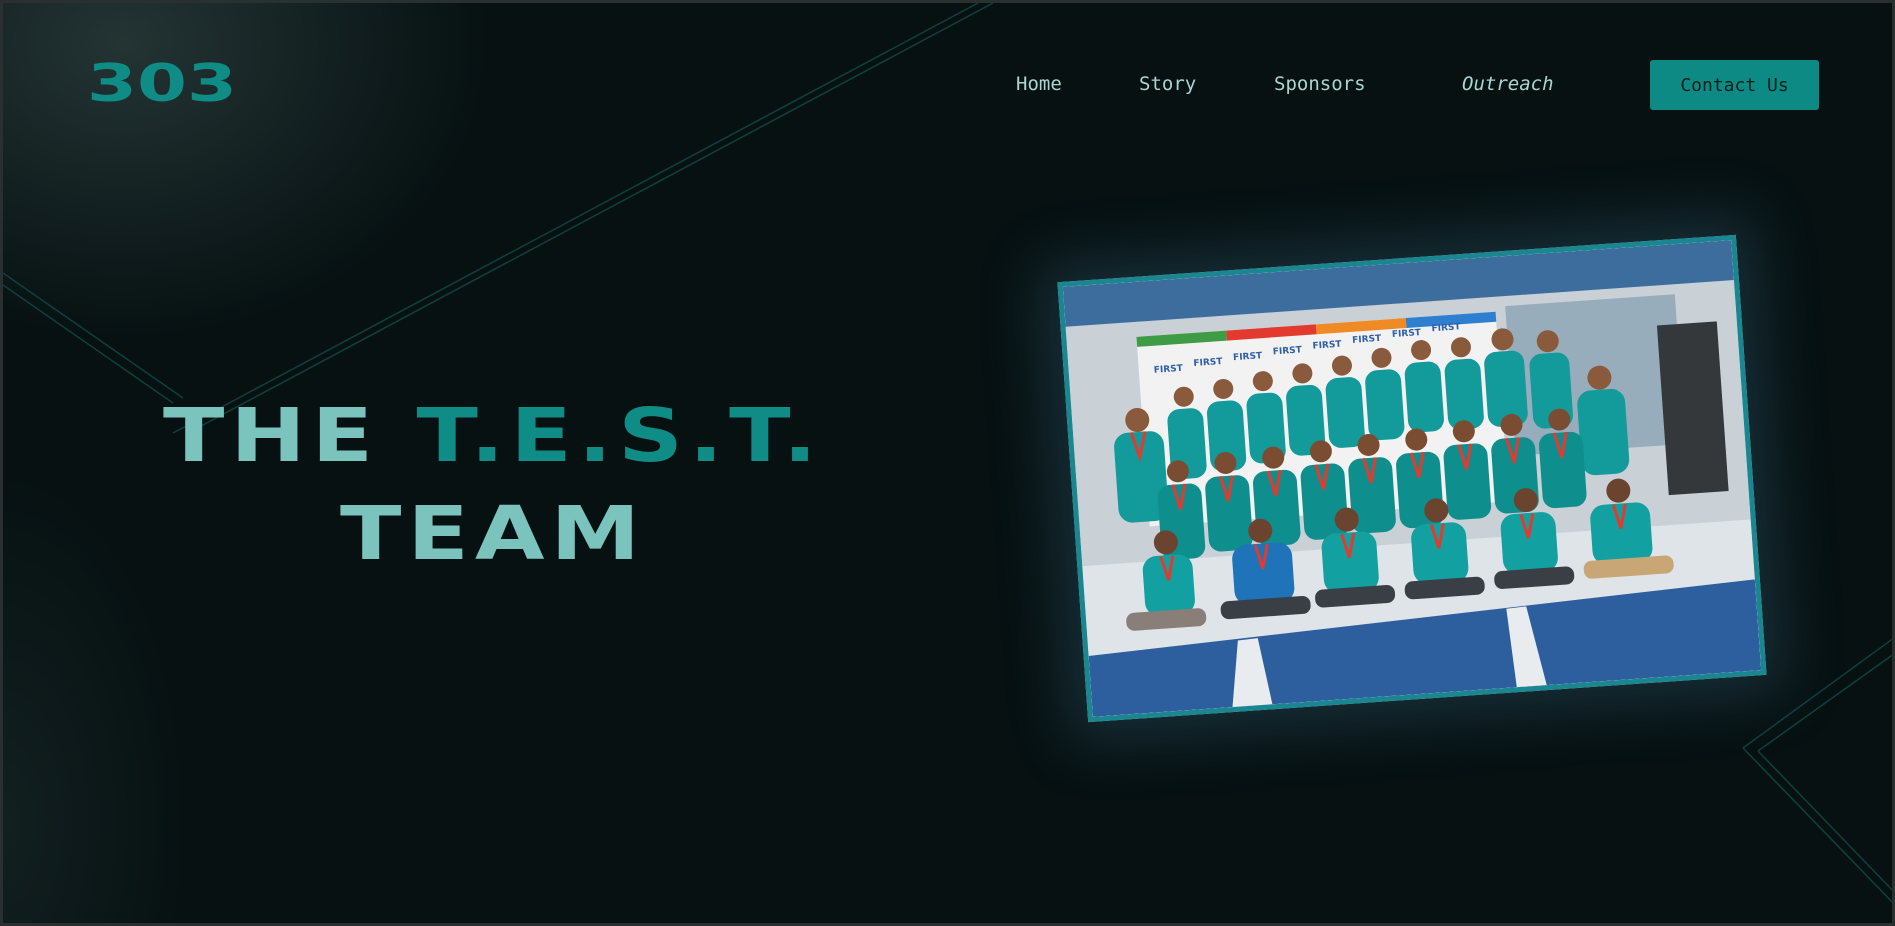 The width and height of the screenshot is (1895, 926). Describe the element at coordinates (1039, 84) in the screenshot. I see `nav-home: Home` at that location.